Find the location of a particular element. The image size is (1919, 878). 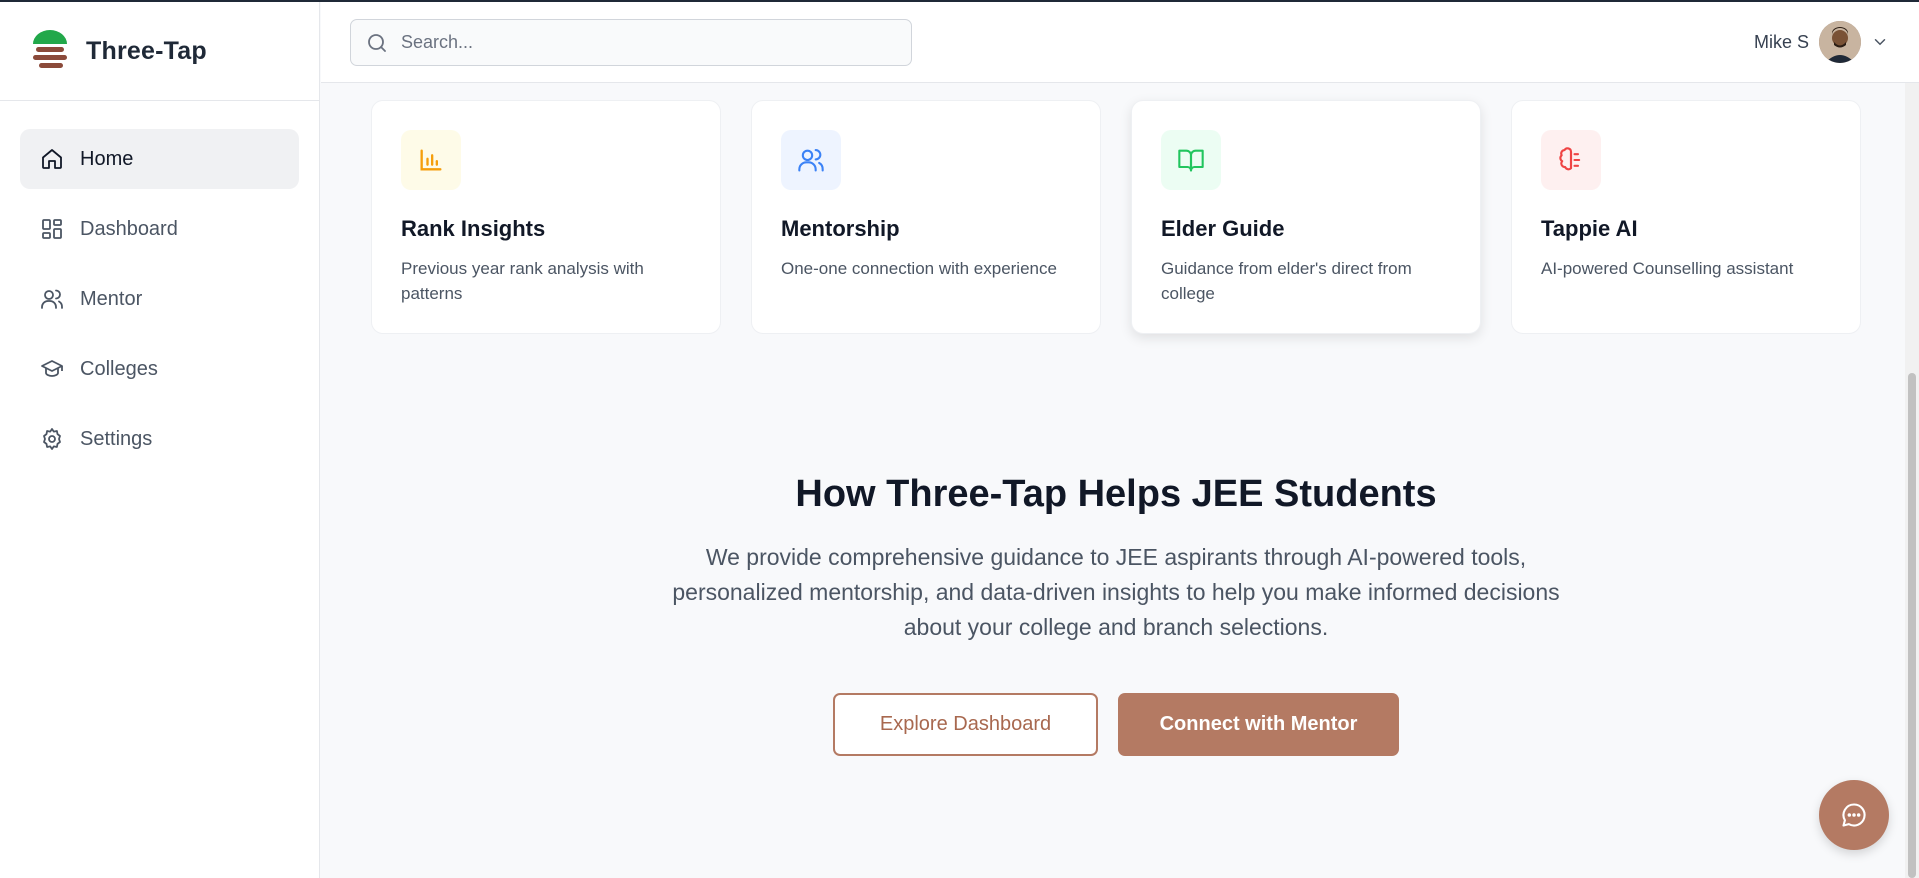

chat-icon is located at coordinates (1854, 815).